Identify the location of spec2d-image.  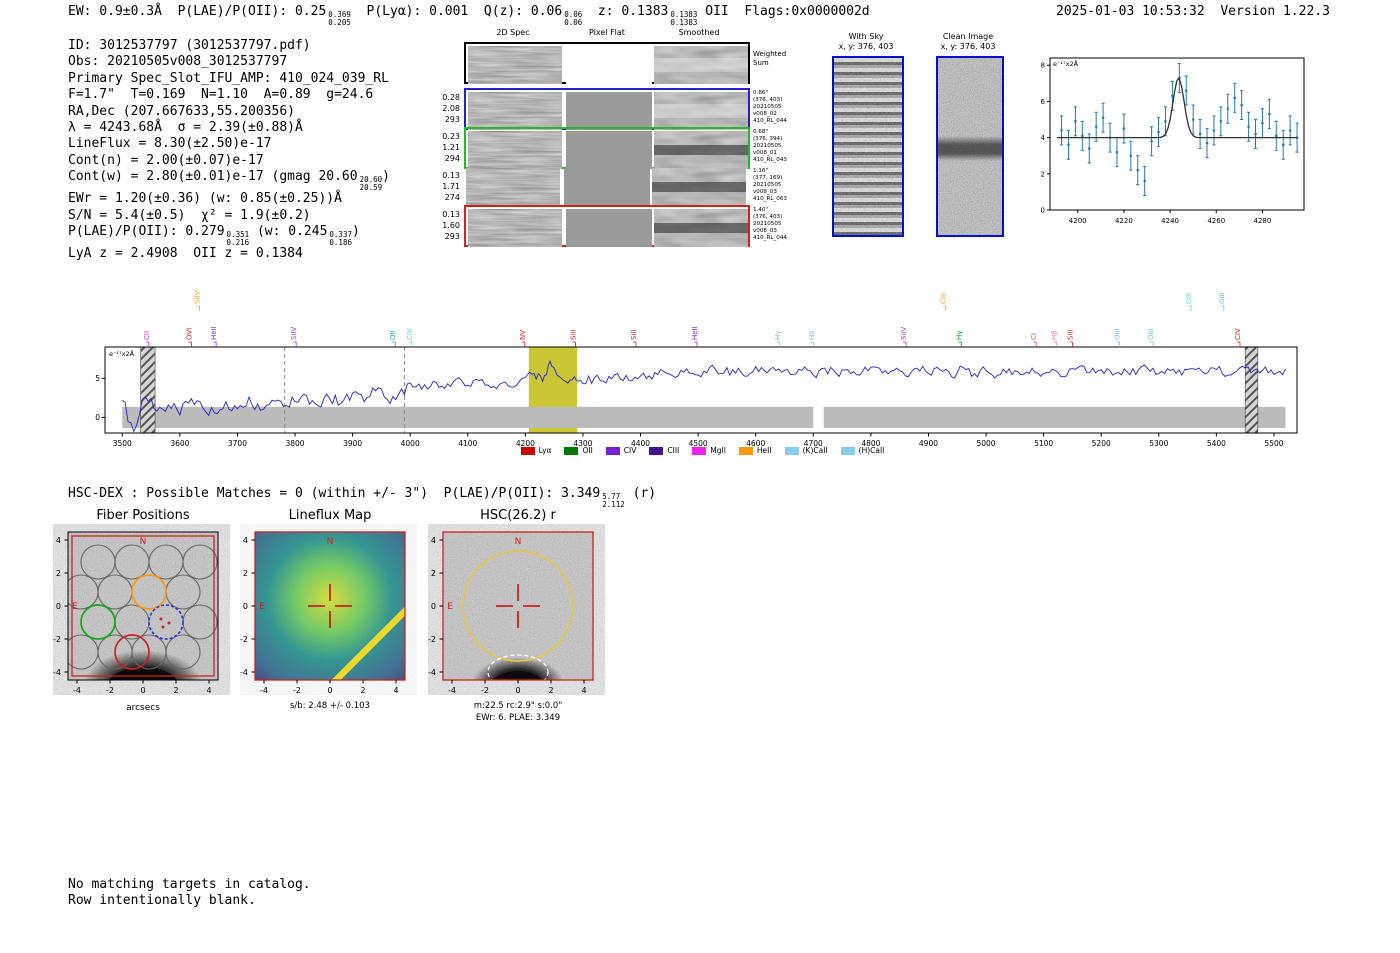
(513, 187).